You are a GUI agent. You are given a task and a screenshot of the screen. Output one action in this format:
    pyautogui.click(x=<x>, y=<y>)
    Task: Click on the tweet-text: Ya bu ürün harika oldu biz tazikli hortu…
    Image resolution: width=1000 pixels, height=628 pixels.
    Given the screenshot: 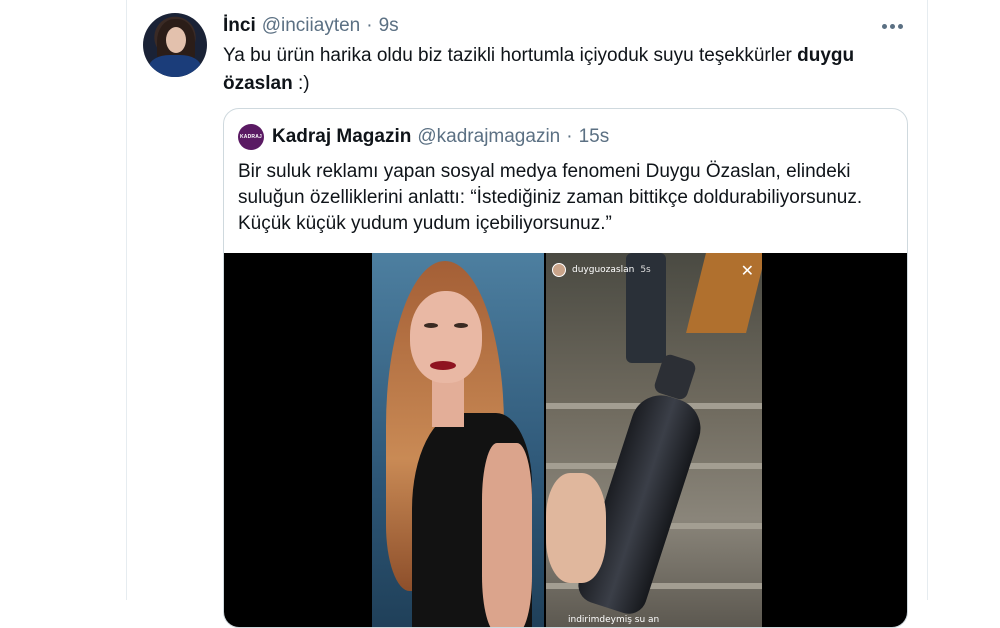 What is the action you would take?
    pyautogui.click(x=568, y=70)
    